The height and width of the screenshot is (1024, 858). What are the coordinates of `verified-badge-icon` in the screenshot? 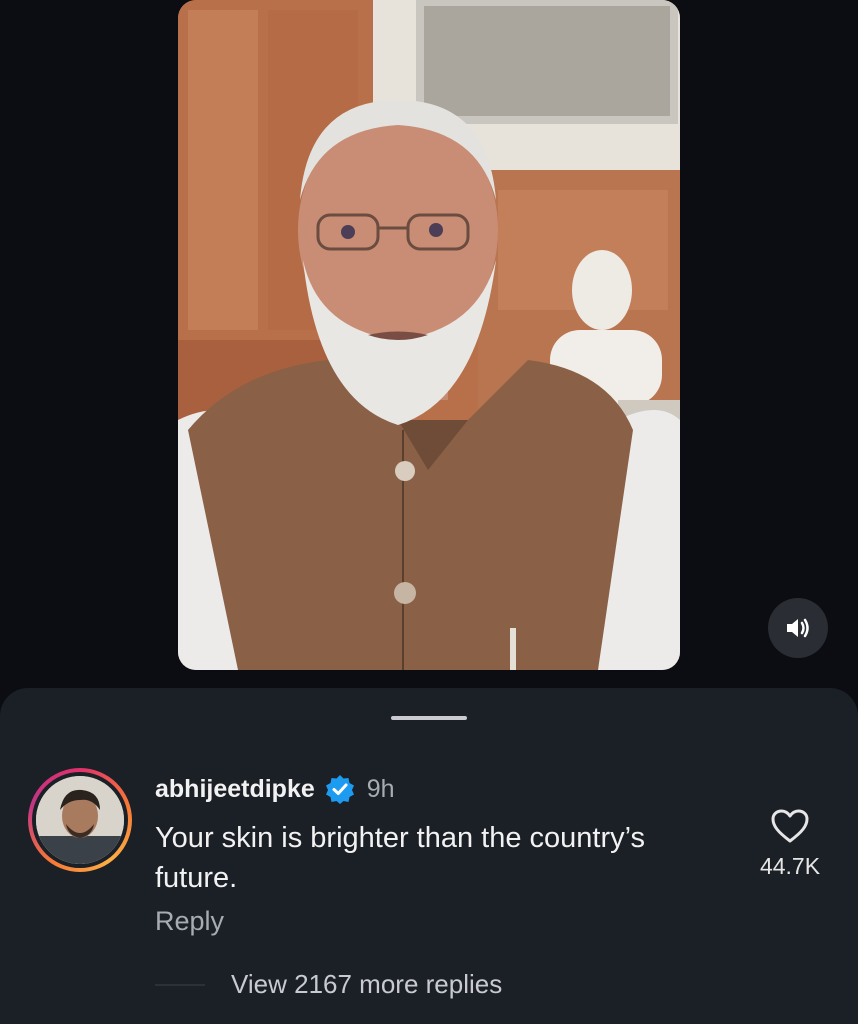 It's located at (339, 789).